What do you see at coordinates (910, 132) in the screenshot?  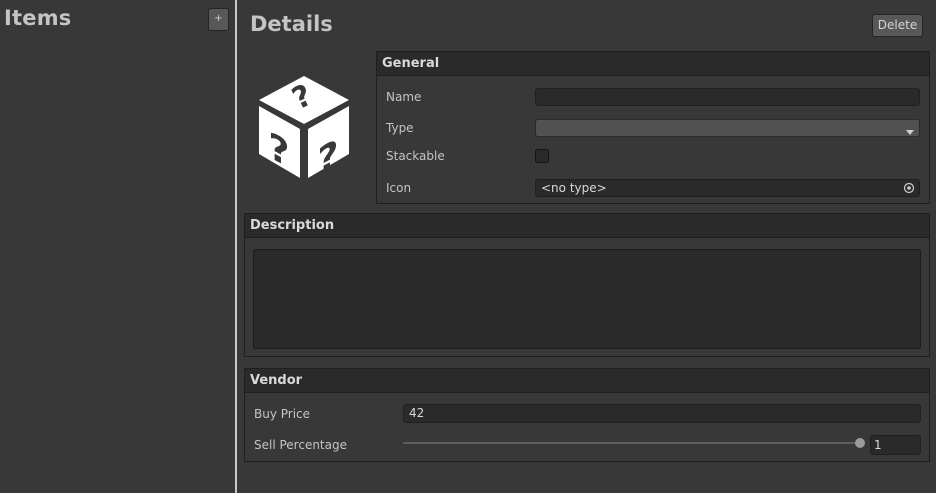 I see `chevron-down-icon` at bounding box center [910, 132].